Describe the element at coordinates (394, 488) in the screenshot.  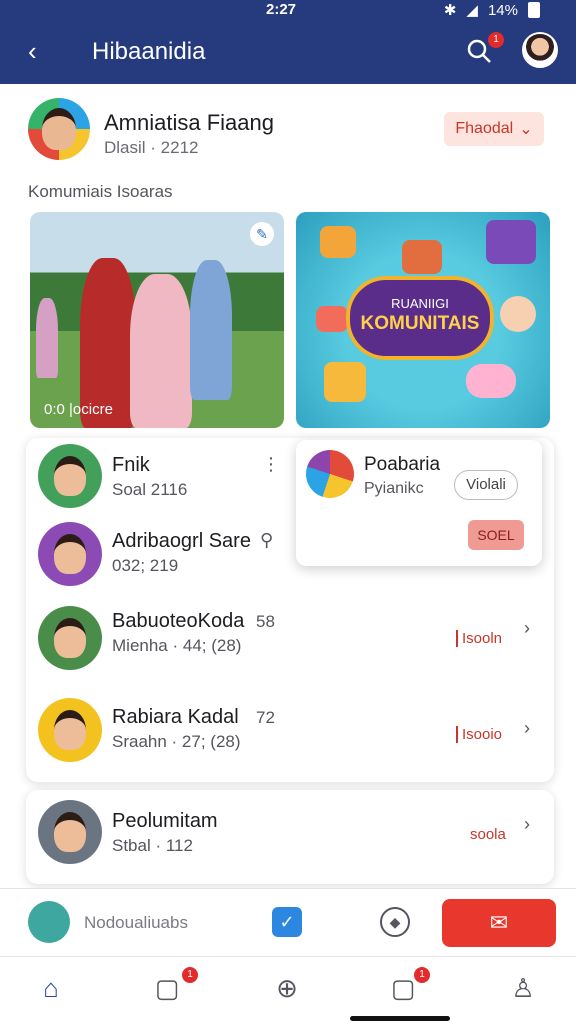
I see `group-sub: Pyianikc` at that location.